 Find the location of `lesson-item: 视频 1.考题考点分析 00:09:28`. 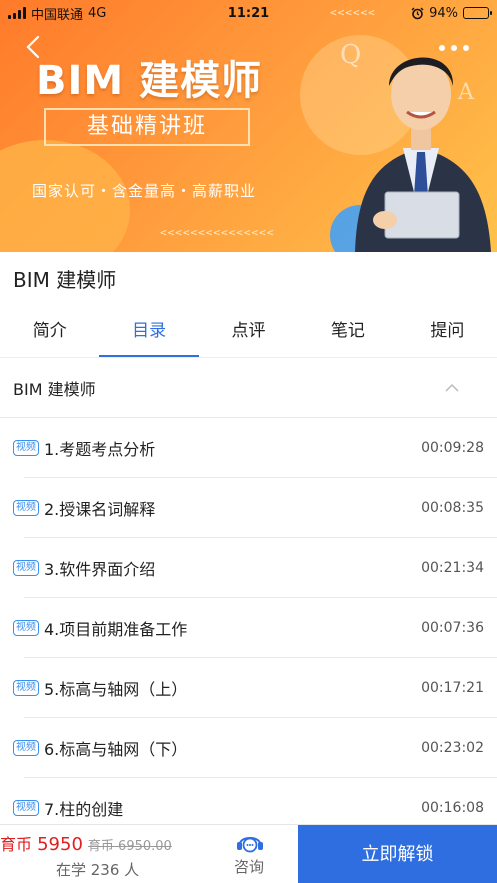

lesson-item: 视频 1.考题考点分析 00:09:28 is located at coordinates (248, 448).